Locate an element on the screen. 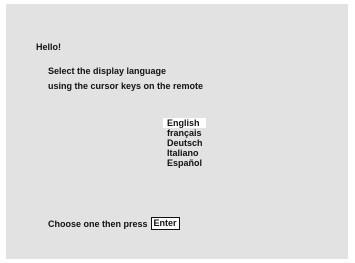 The height and width of the screenshot is (263, 355). greeting-heading: Hello! is located at coordinates (49, 47).